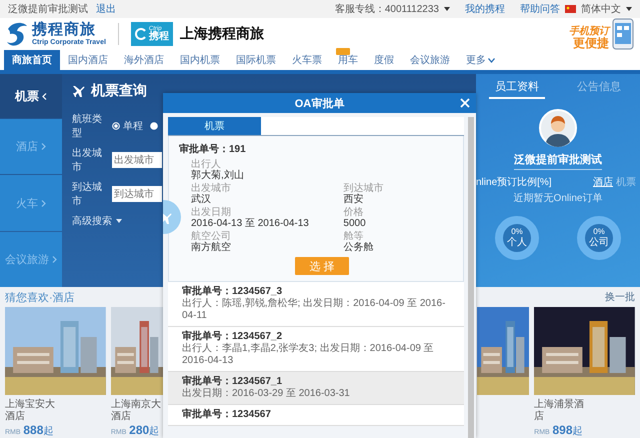 Image resolution: width=640 pixels, height=438 pixels. Describe the element at coordinates (589, 31) in the screenshot. I see `promo-text: 手机预订` at that location.